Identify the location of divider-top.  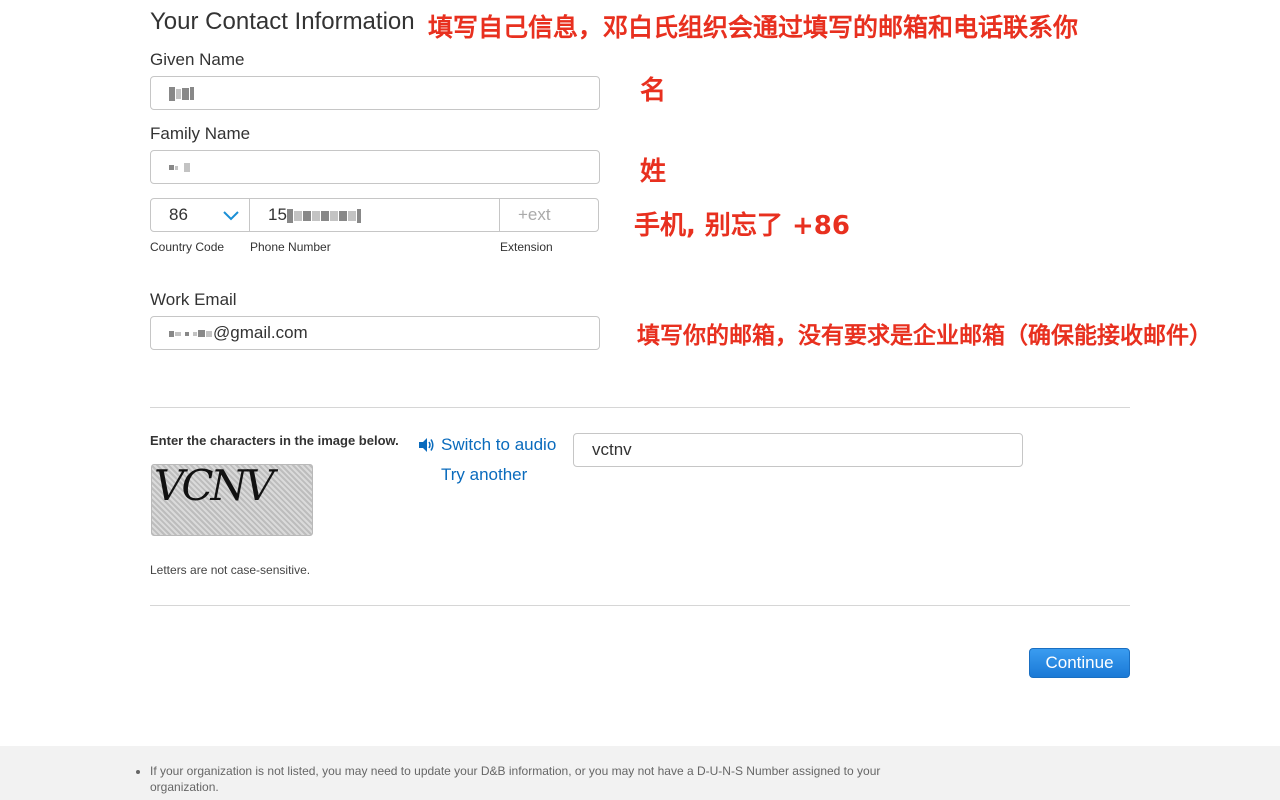
(640, 407).